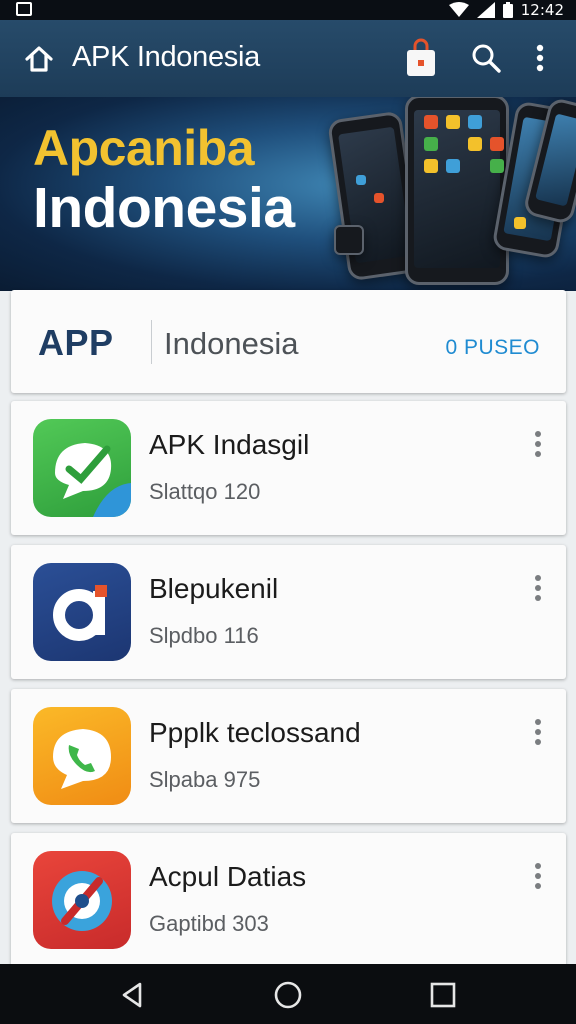  Describe the element at coordinates (39, 59) in the screenshot. I see `home-icon` at that location.